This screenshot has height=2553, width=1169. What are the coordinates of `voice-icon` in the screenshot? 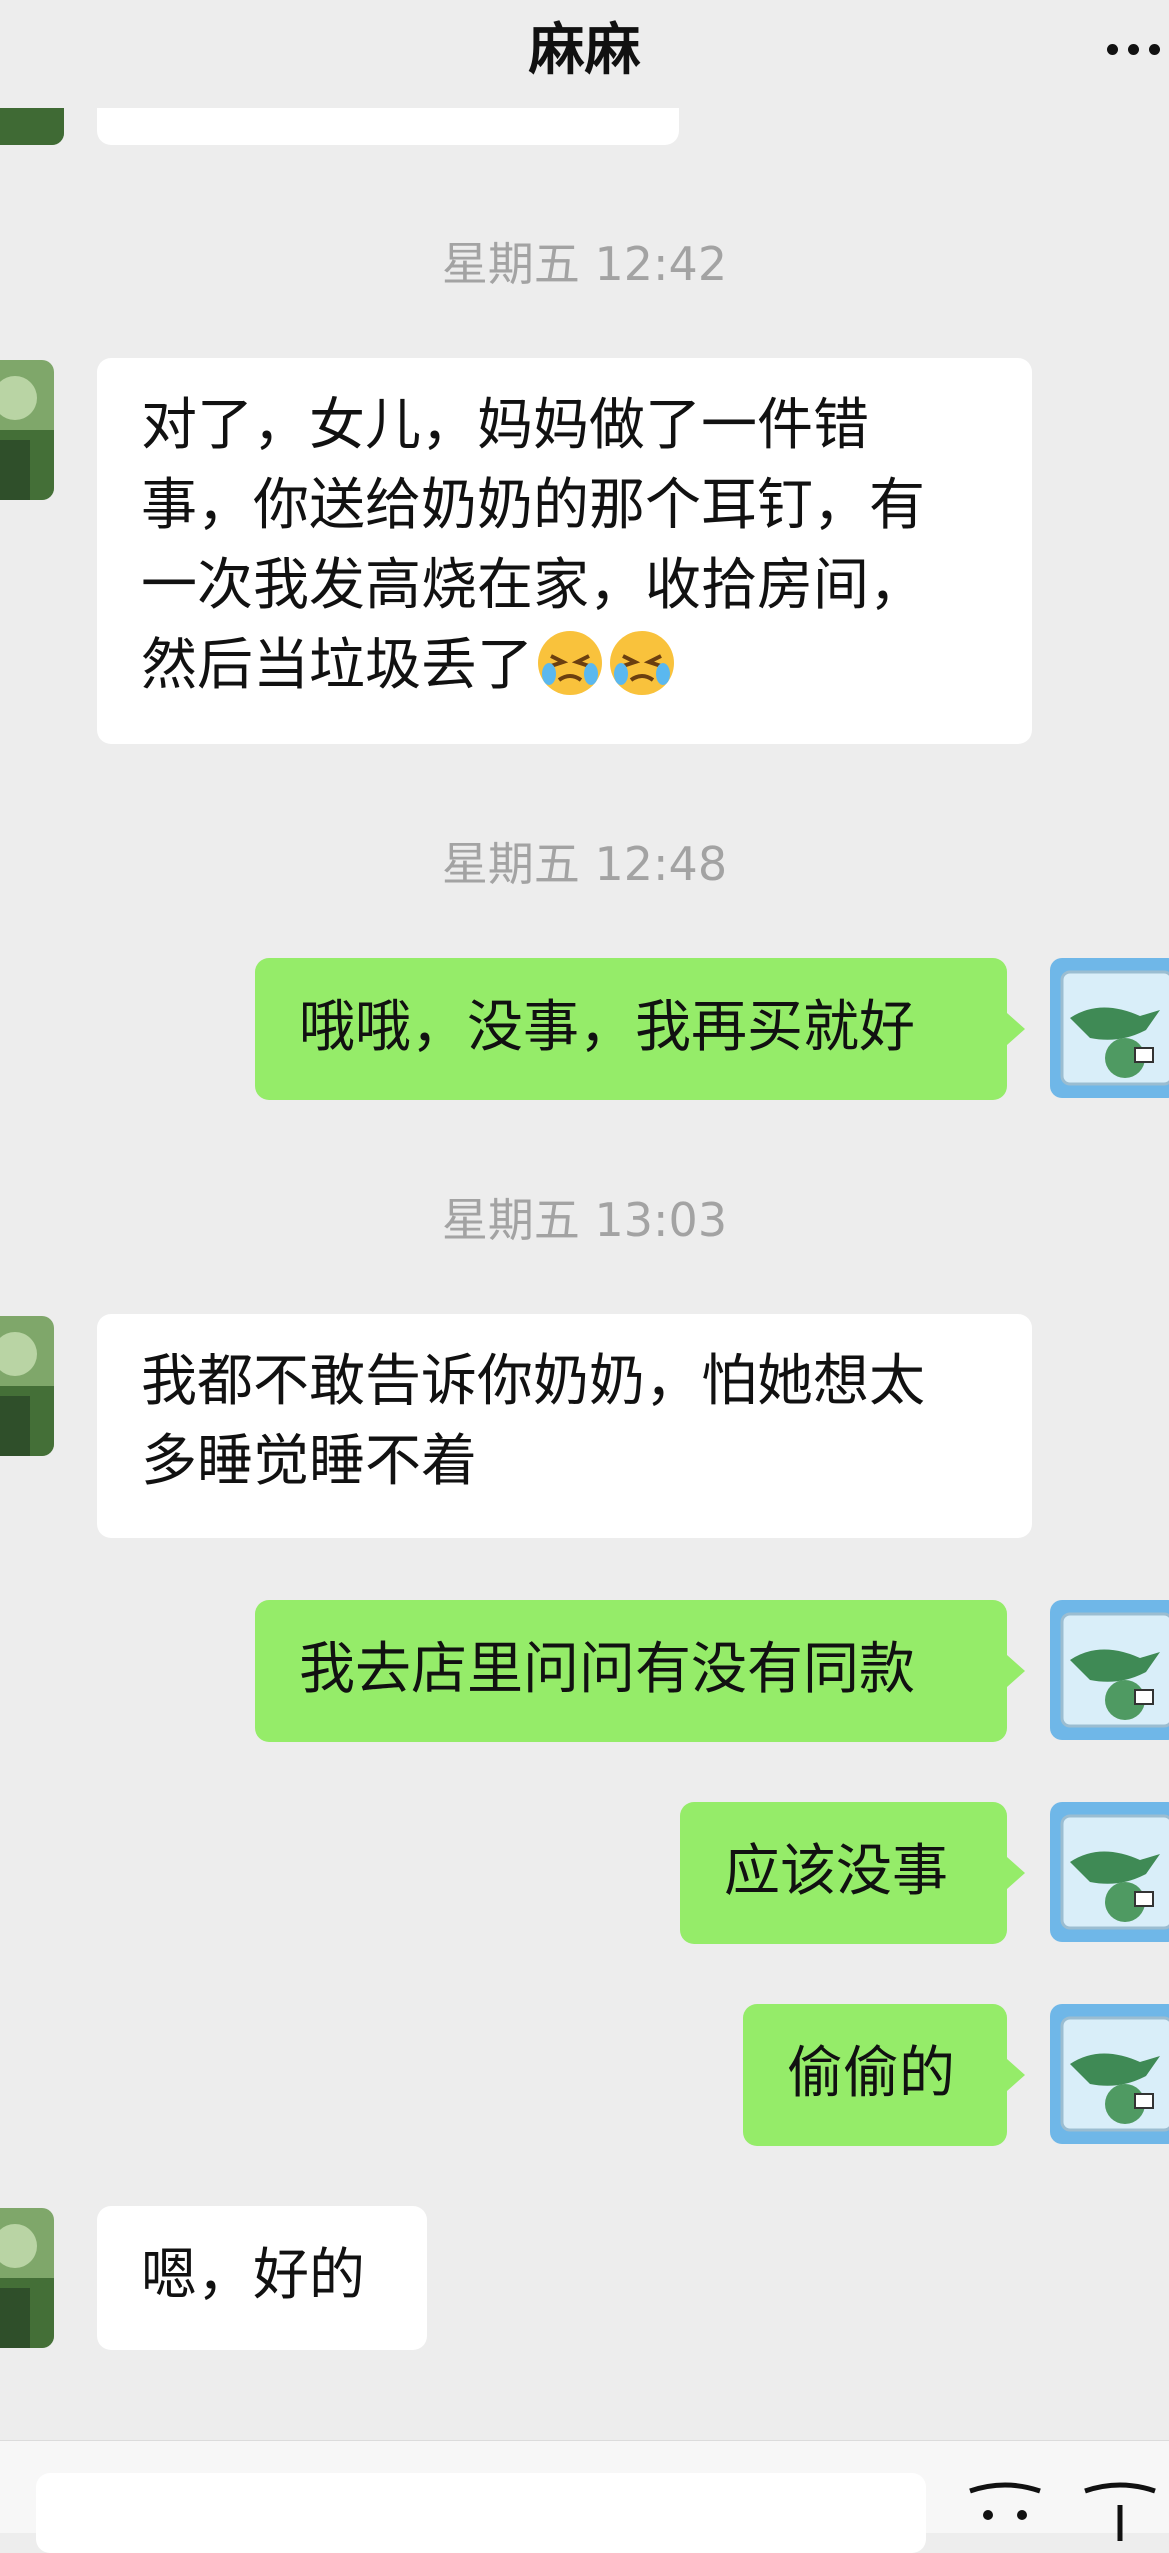 It's located at (1120, 2511).